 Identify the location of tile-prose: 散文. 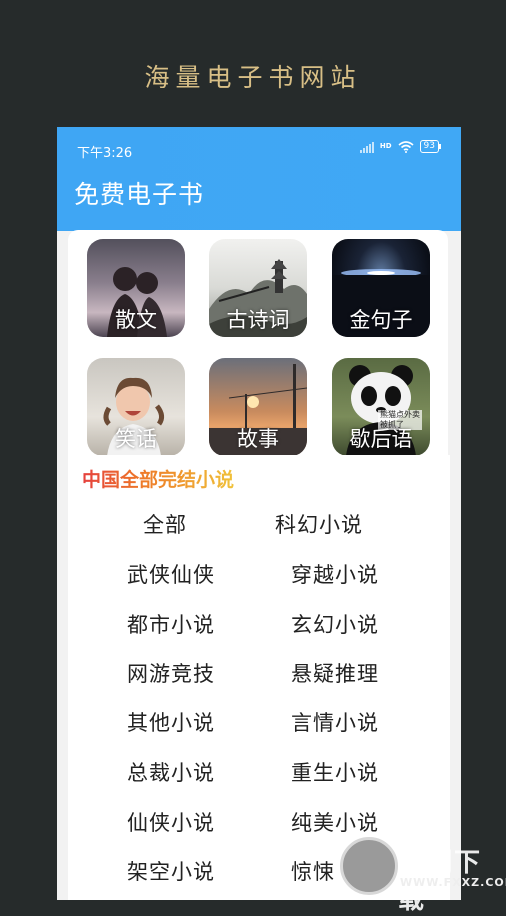
(136, 288).